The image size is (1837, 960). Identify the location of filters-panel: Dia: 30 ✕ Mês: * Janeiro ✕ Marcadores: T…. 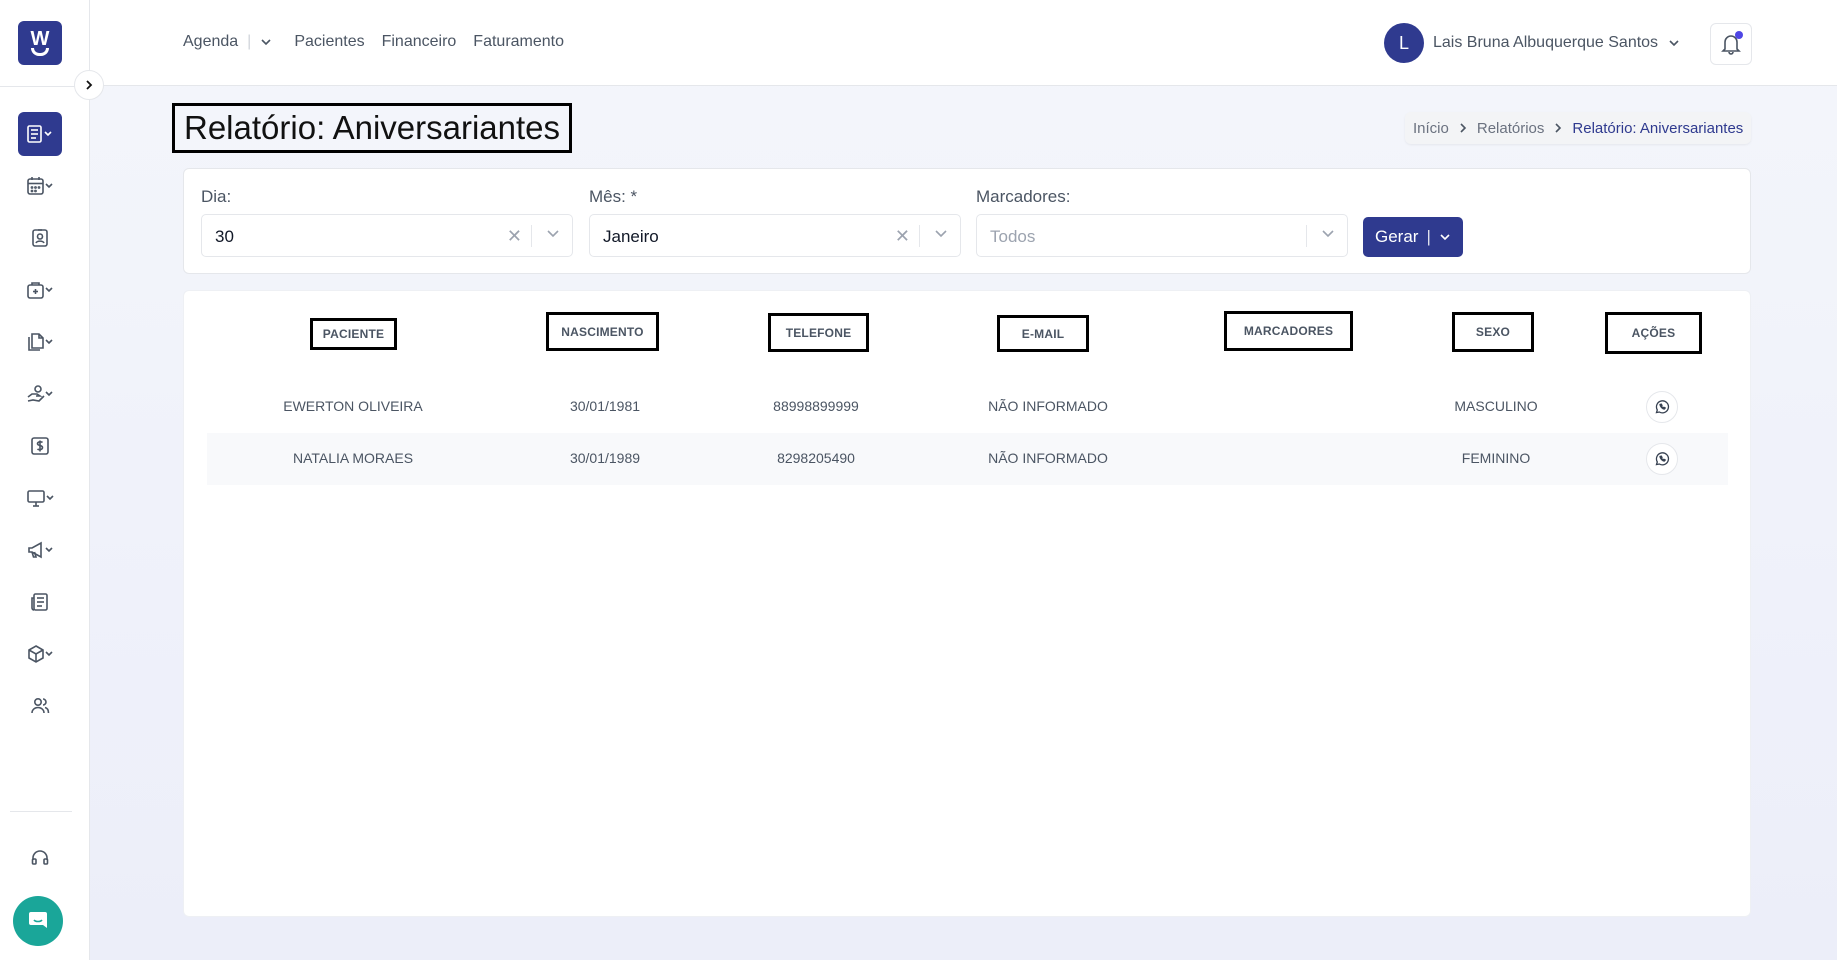
(967, 221).